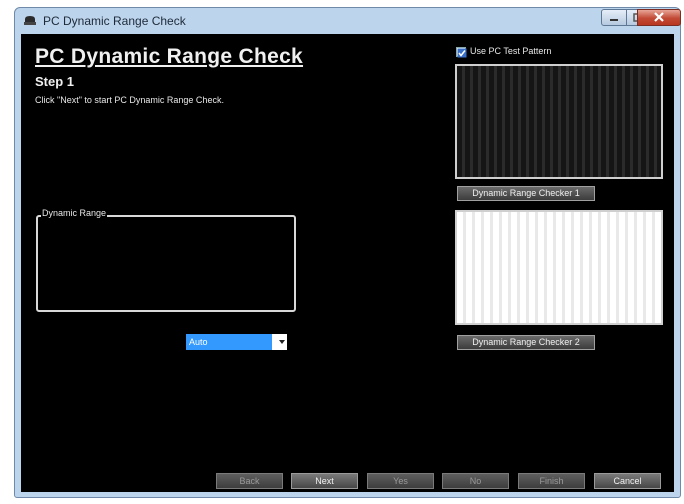 The width and height of the screenshot is (684, 504). Describe the element at coordinates (559, 121) in the screenshot. I see `dark-test-pattern` at that location.